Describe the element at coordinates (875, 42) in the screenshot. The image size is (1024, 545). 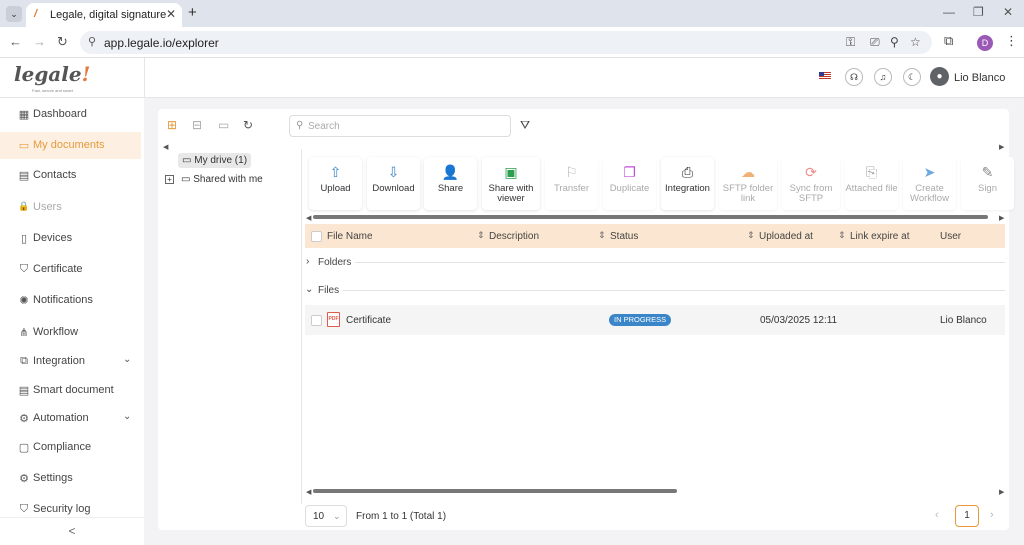
I see `install-app-icon: ⎚` at that location.